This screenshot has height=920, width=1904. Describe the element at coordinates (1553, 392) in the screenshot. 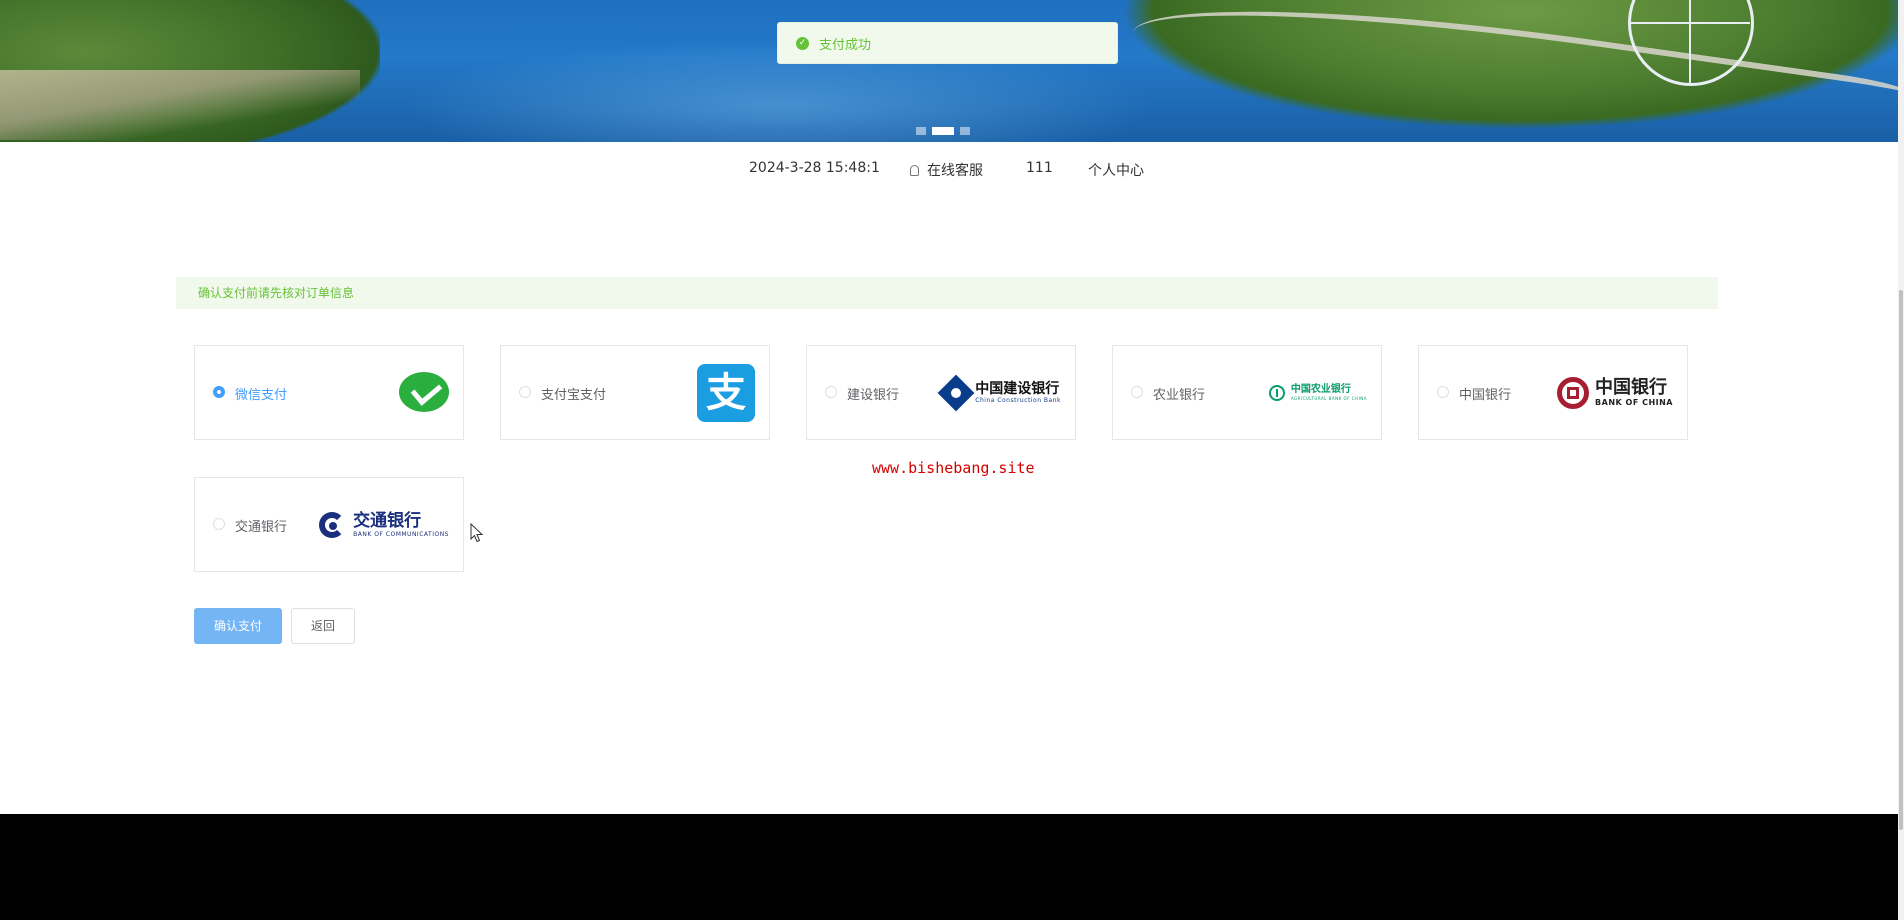

I see `payment-option-boc: 中国银行 中国银行 BANK OF CHINA` at that location.